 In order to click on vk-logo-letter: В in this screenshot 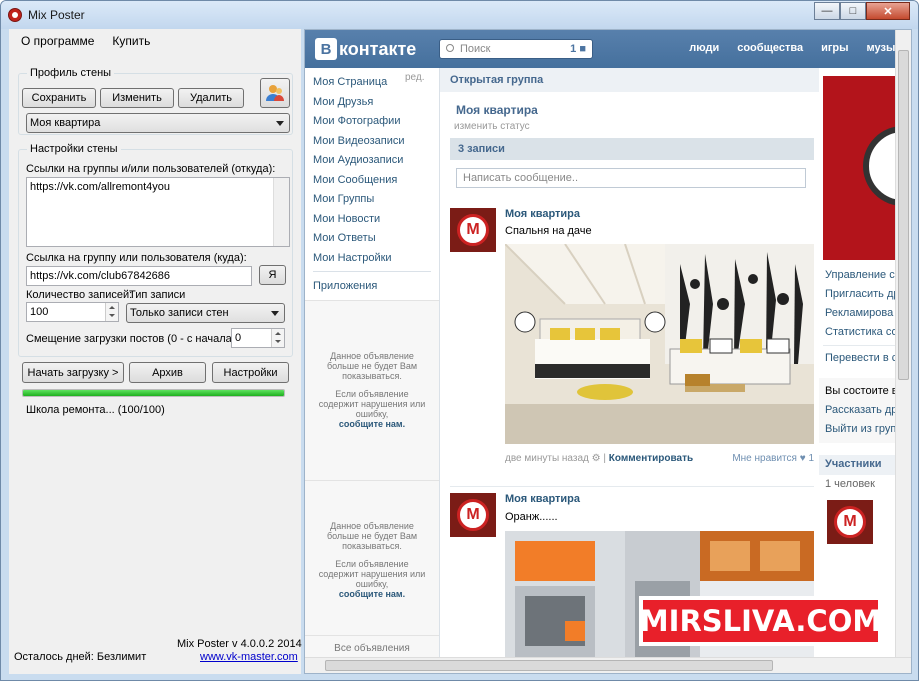, I will do `click(326, 49)`.